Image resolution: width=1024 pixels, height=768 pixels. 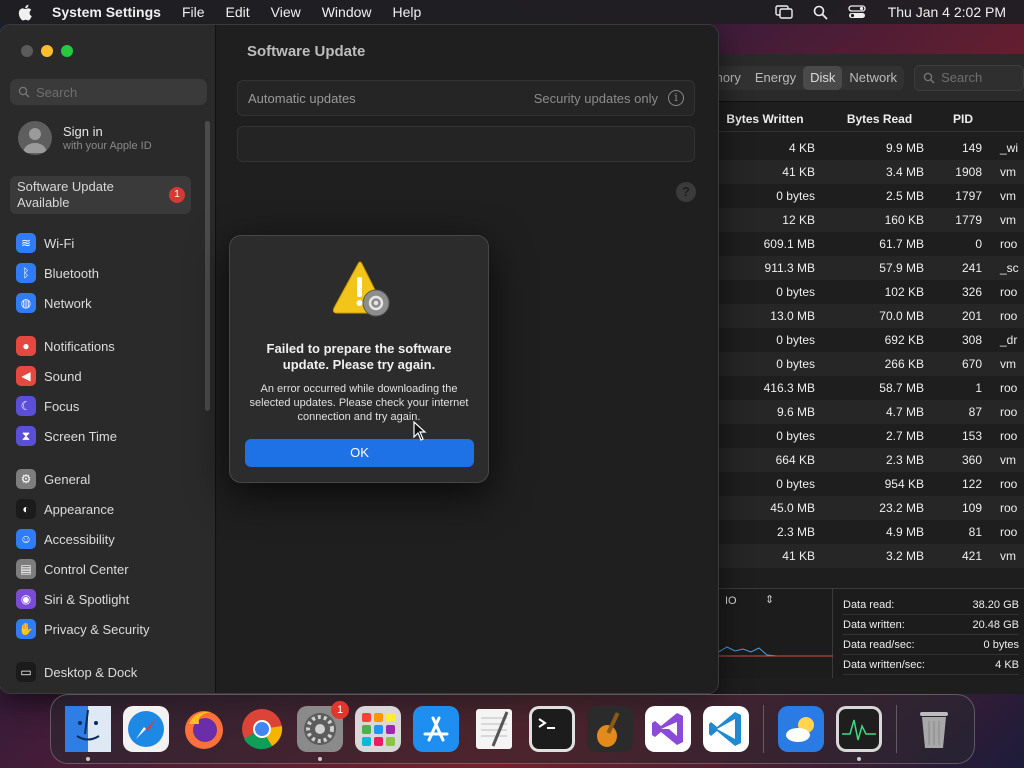 I want to click on apple-menu-icon, so click(x=27, y=12).